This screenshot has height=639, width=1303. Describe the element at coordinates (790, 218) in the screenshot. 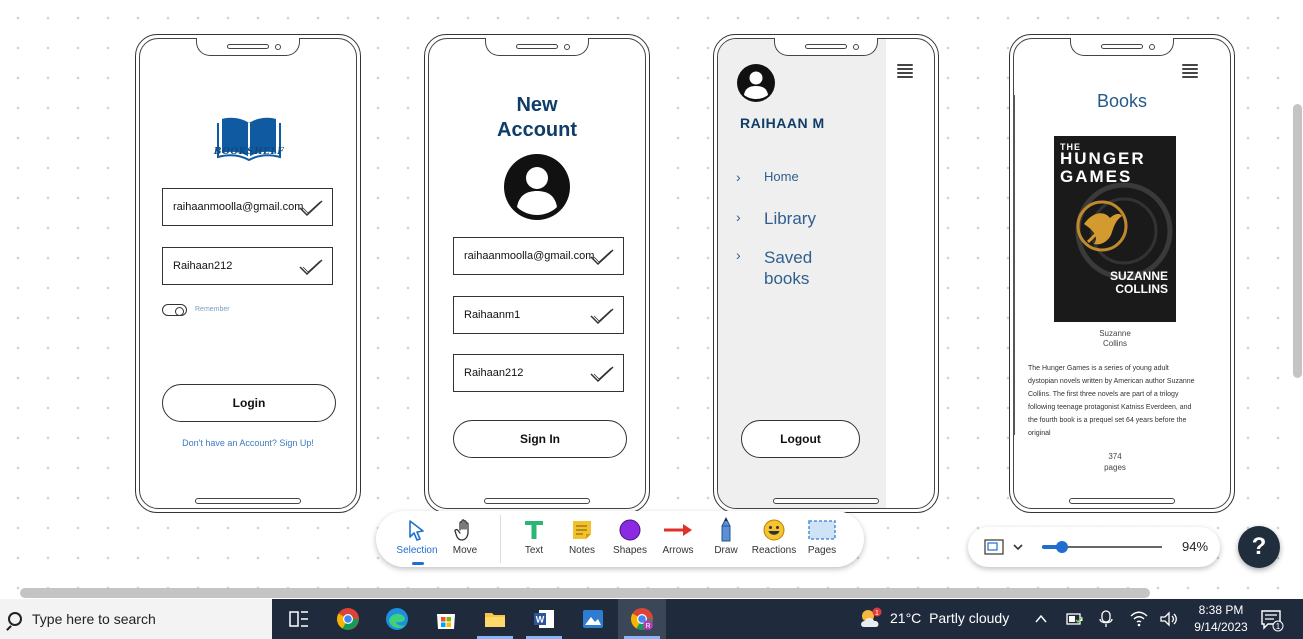

I see `nav-item-label: Library` at that location.